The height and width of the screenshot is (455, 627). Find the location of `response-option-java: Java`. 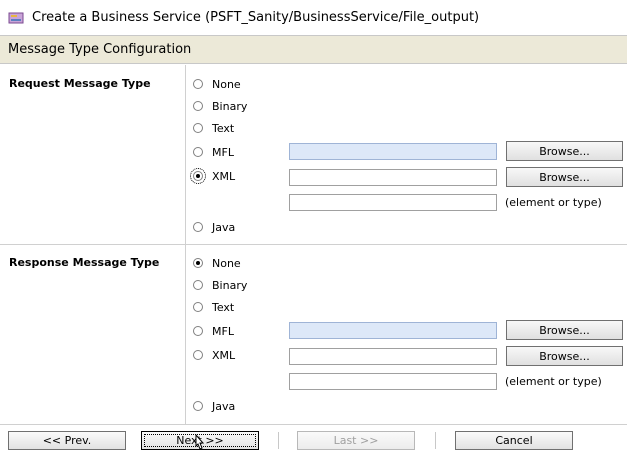

response-option-java: Java is located at coordinates (214, 406).